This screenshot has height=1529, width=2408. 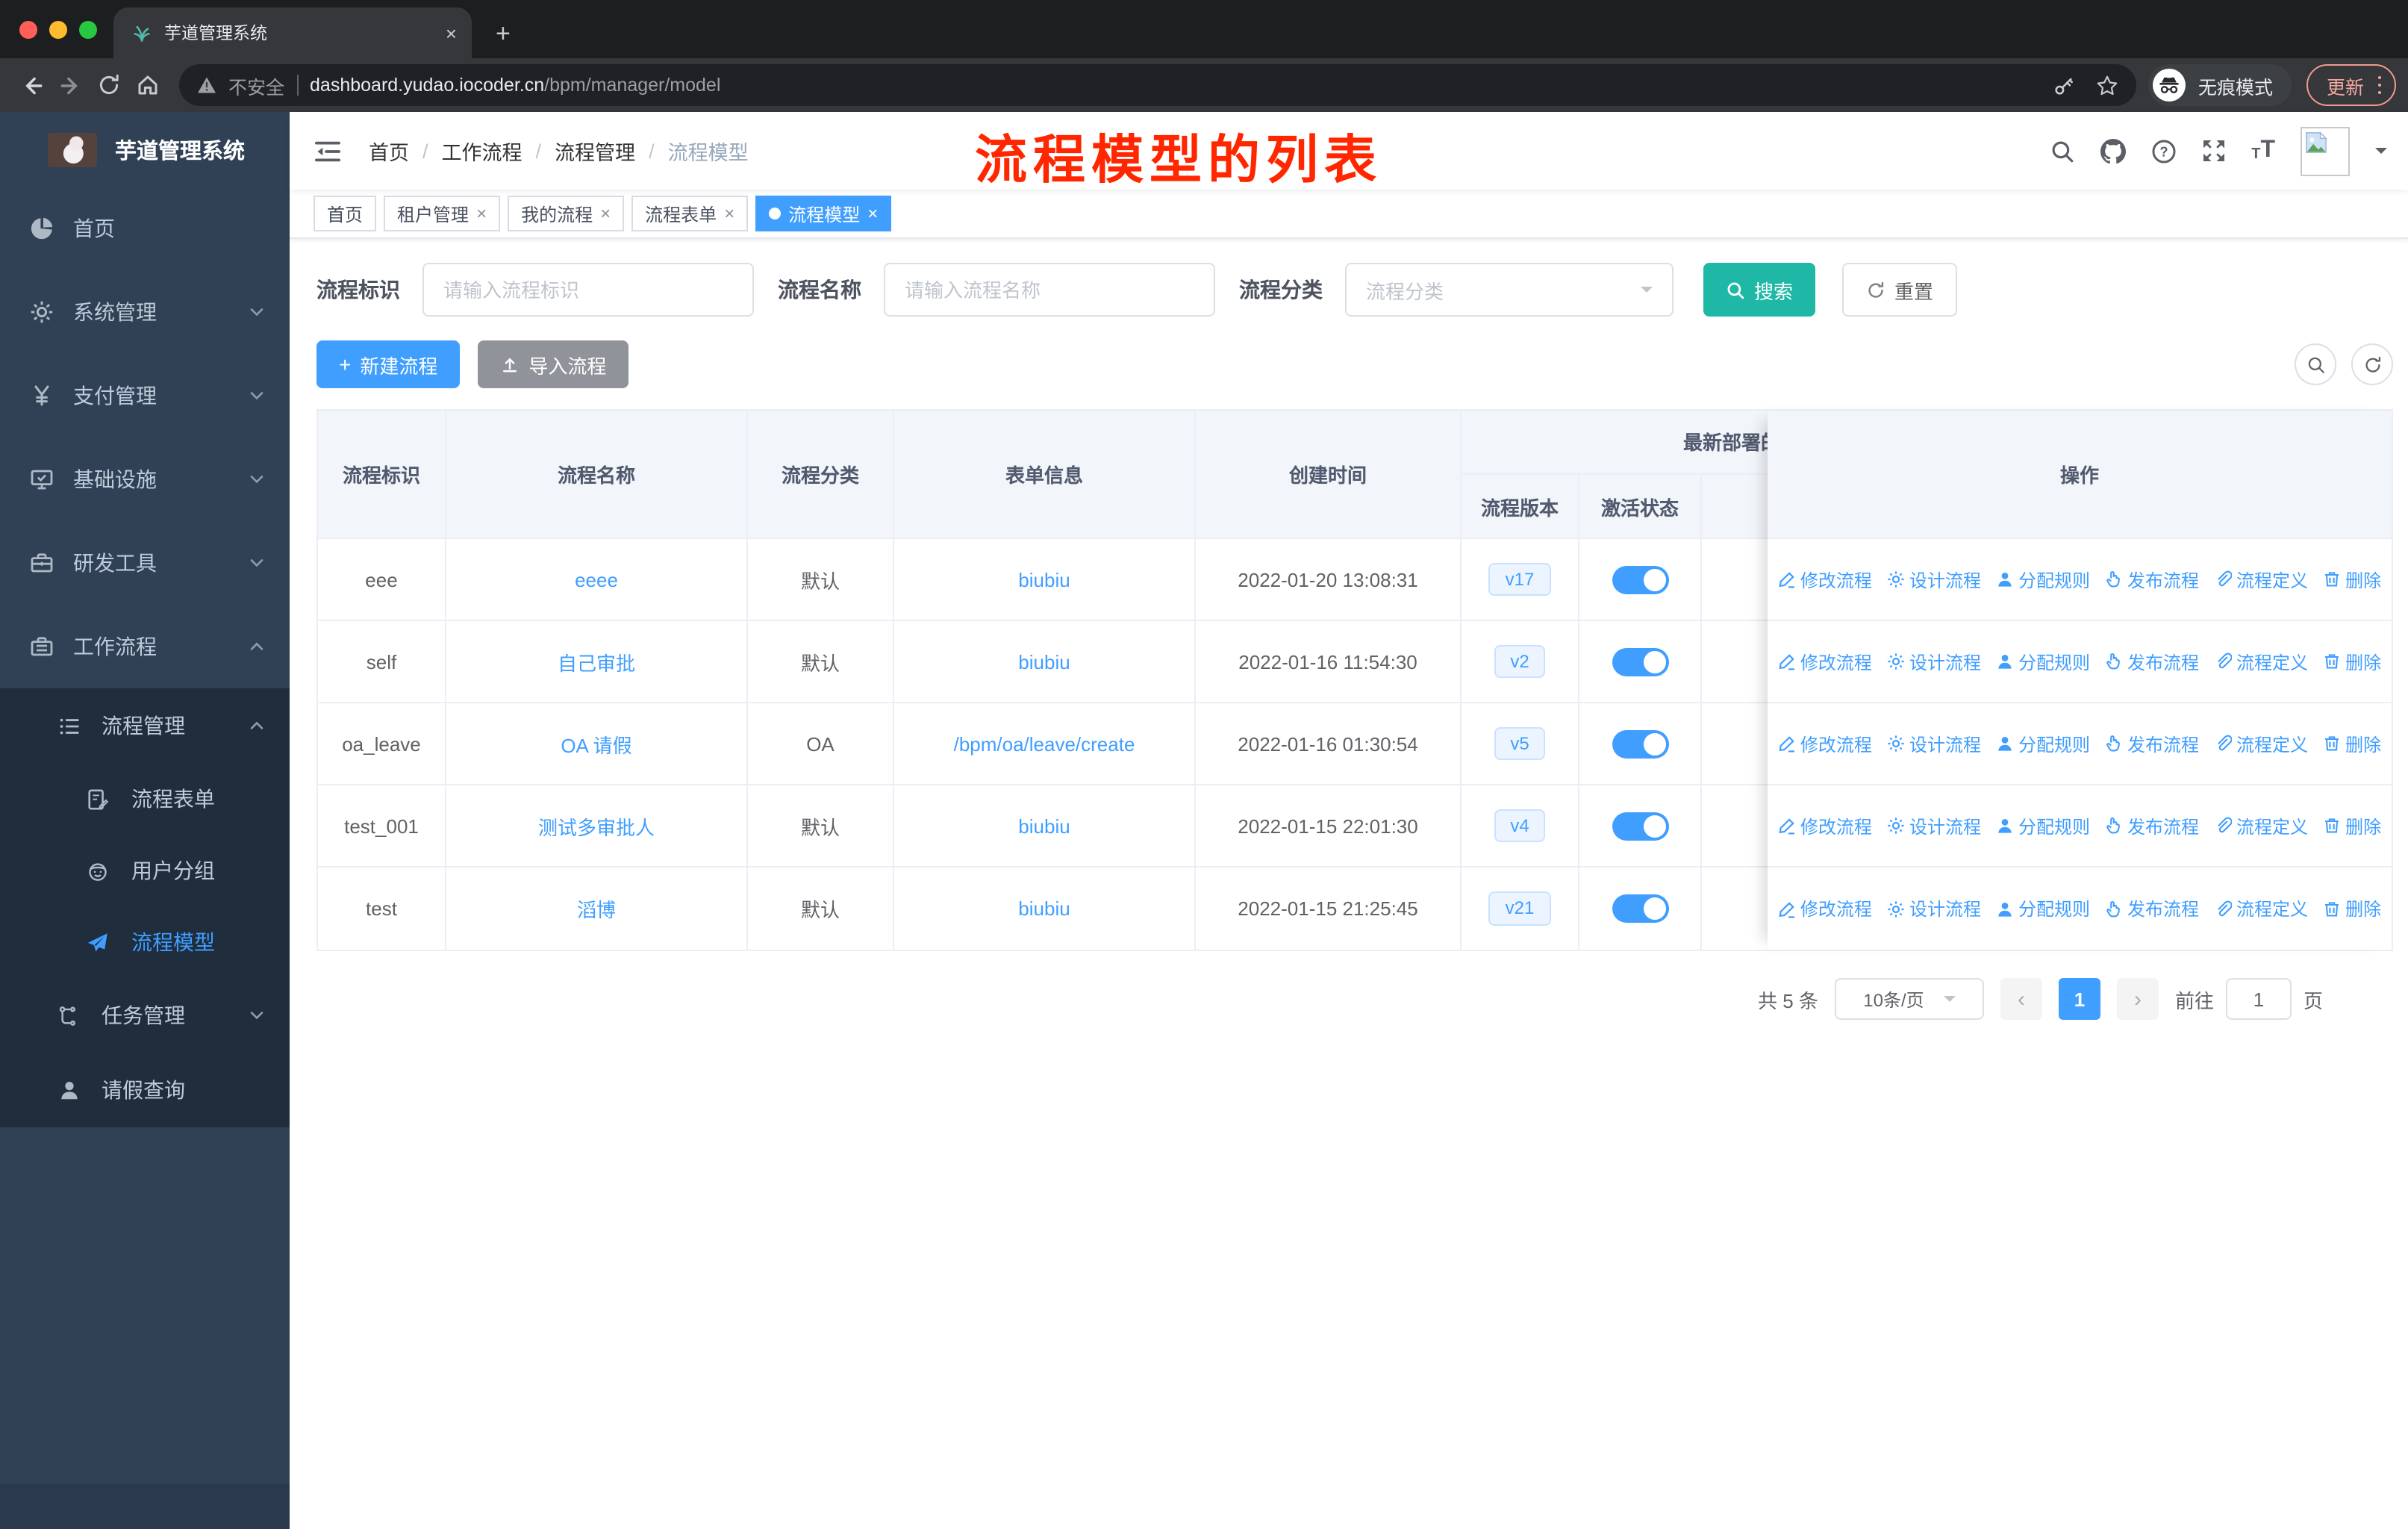 What do you see at coordinates (145, 1015) in the screenshot?
I see `sidebar-item-task-mgmt: 任务管理` at bounding box center [145, 1015].